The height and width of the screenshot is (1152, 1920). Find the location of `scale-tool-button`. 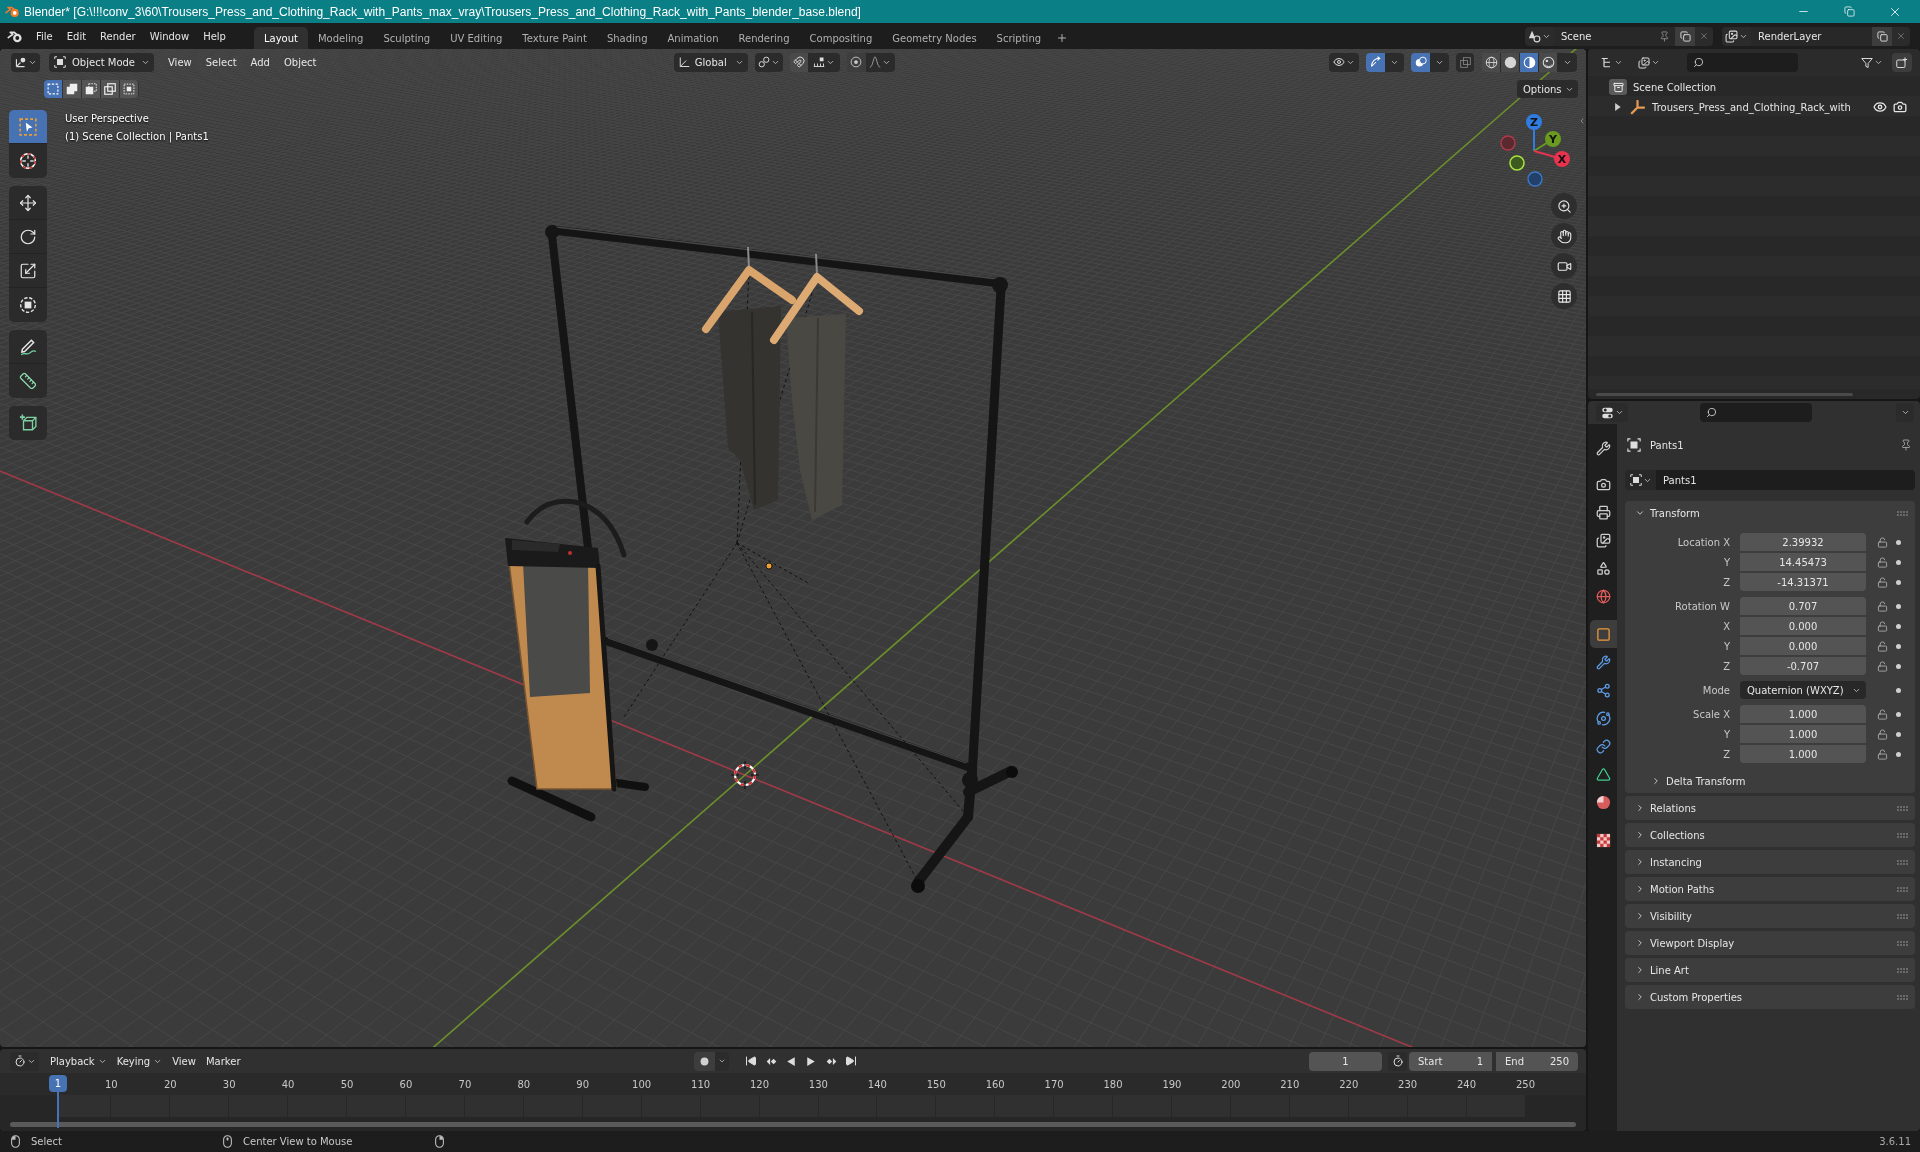

scale-tool-button is located at coordinates (28, 271).